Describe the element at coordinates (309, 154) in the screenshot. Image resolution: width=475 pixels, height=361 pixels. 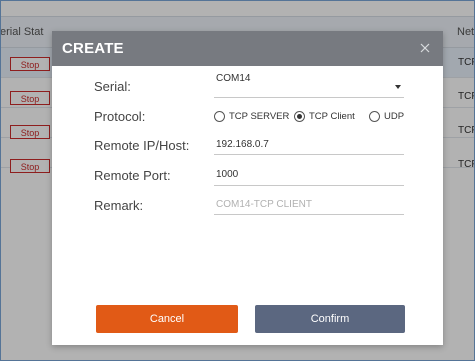
I see `remote-ip-underline` at that location.